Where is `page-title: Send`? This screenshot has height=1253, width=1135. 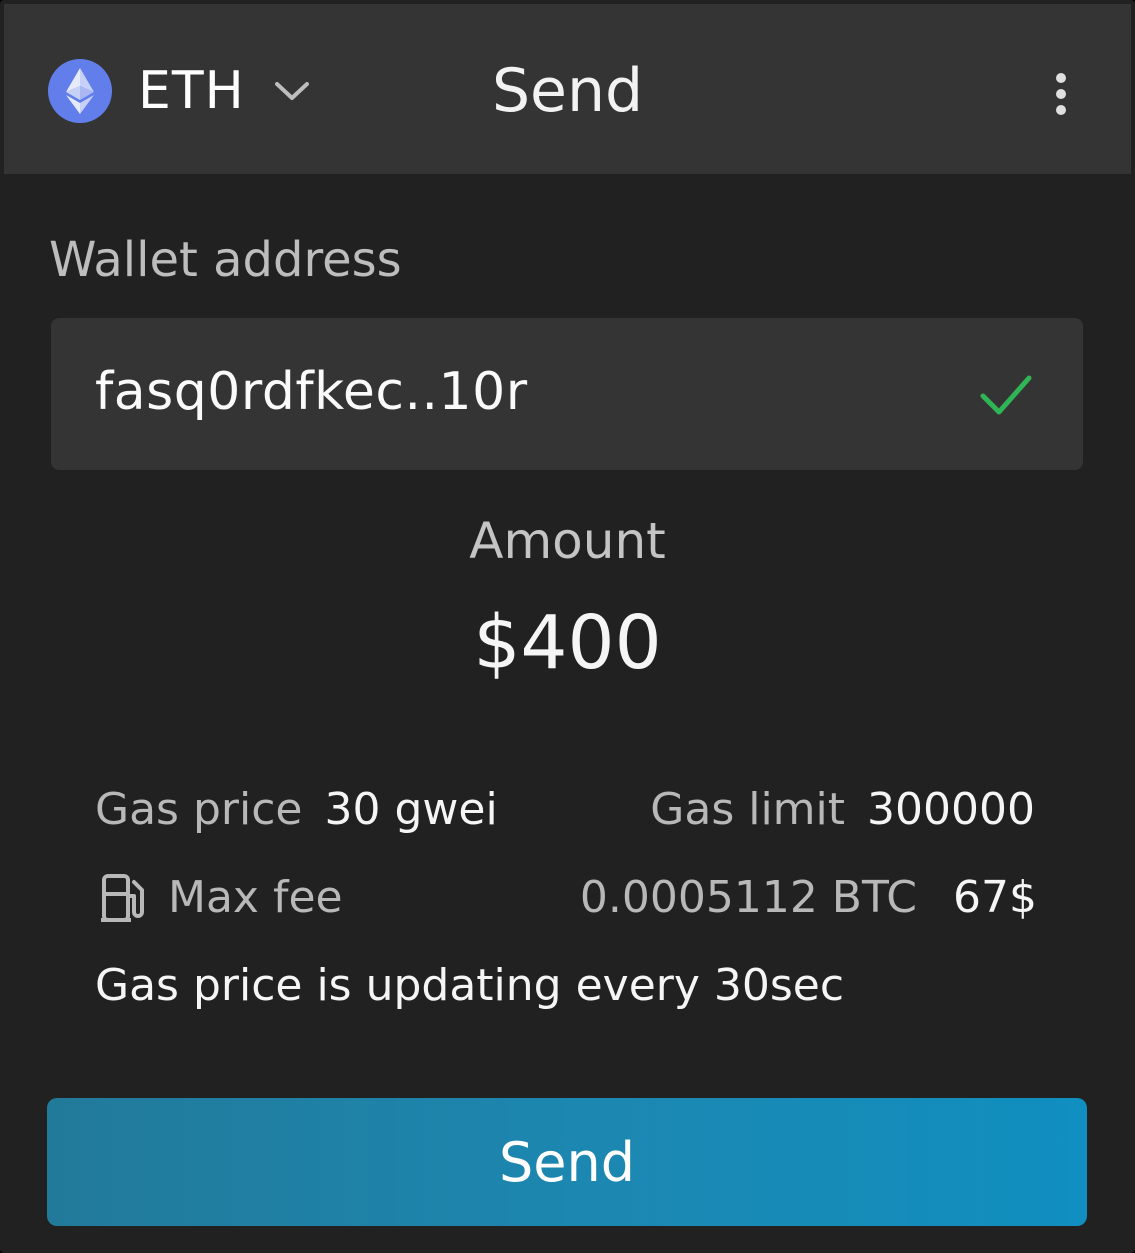 page-title: Send is located at coordinates (567, 91).